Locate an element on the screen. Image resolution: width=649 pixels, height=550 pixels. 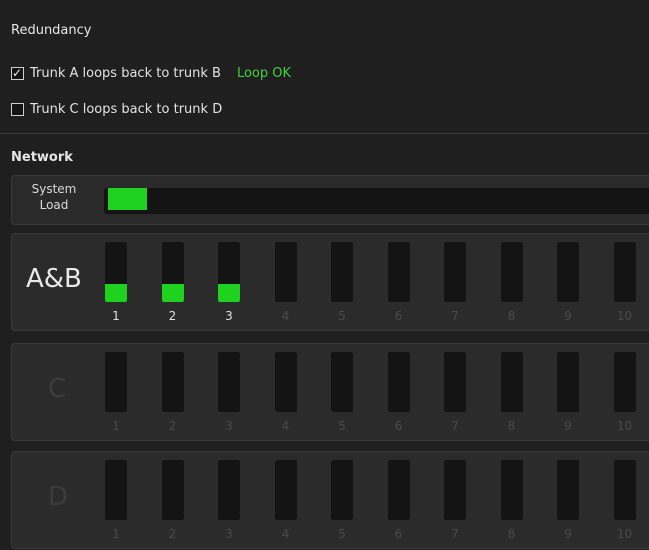
channel-number-d-3: 3 is located at coordinates (229, 534).